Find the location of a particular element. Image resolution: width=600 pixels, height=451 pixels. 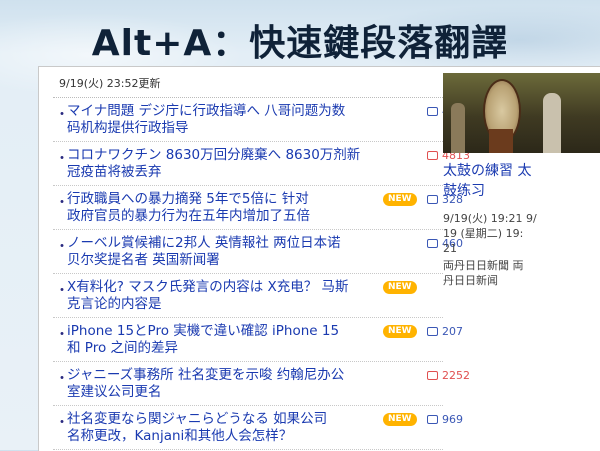

news-headline-translation: 政府官员的暴力行为在五年内增加了五倍 is located at coordinates (255, 216).